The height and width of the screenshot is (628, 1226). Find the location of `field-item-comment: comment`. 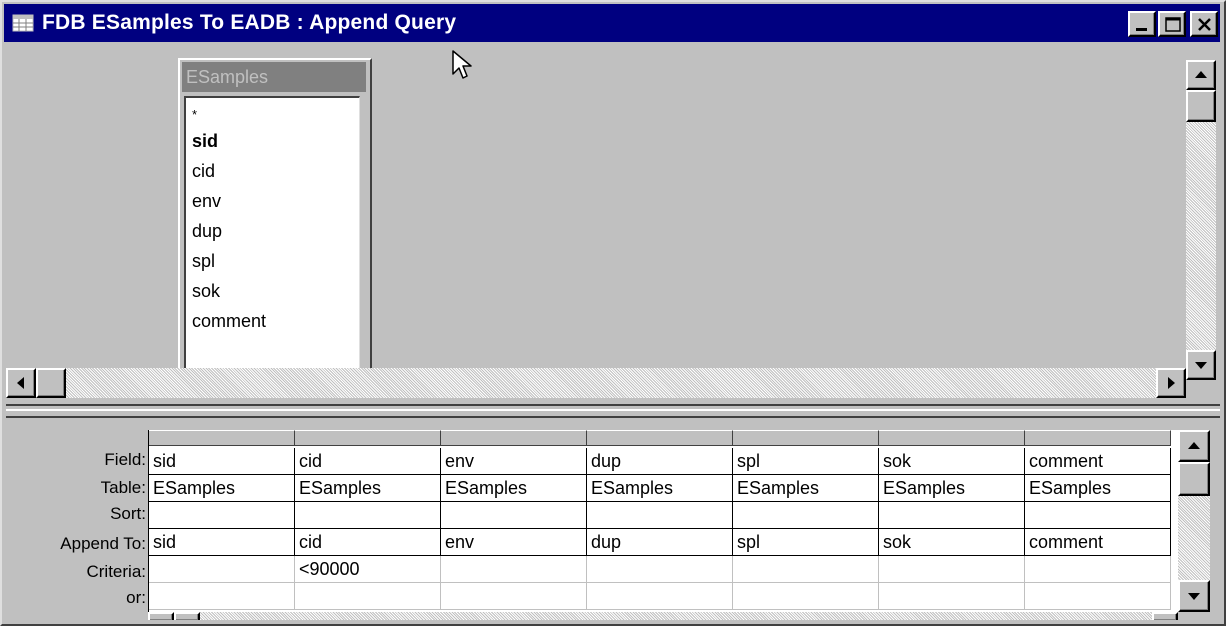

field-item-comment: comment is located at coordinates (272, 321).